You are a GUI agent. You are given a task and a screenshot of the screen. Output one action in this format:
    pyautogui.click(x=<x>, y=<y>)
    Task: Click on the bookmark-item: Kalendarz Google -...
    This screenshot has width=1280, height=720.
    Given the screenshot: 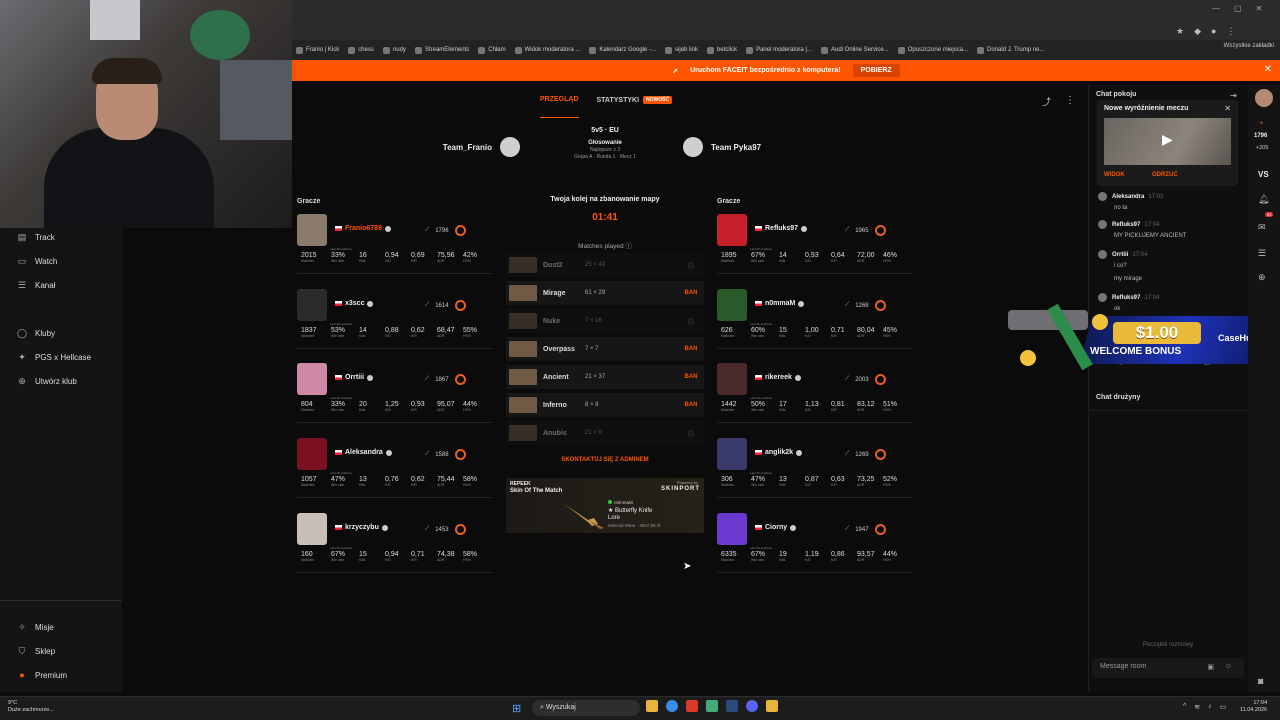 What is the action you would take?
    pyautogui.click(x=622, y=50)
    